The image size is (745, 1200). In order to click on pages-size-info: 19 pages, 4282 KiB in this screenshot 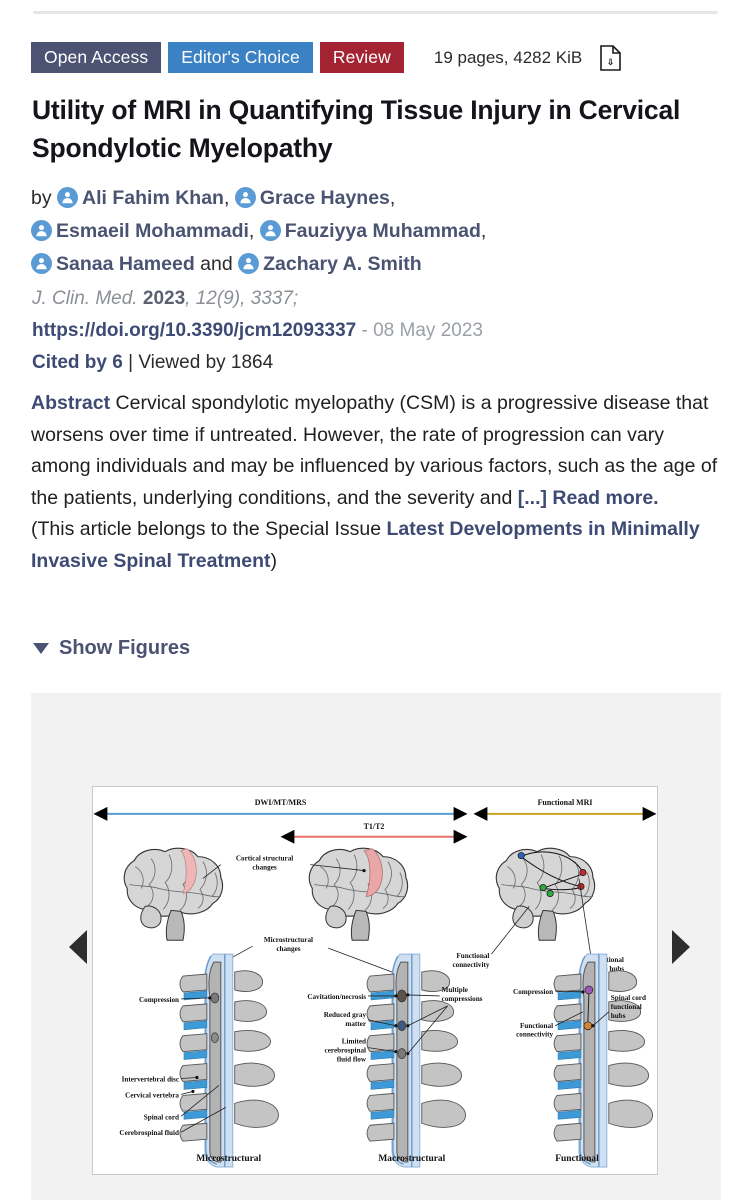, I will do `click(508, 57)`.